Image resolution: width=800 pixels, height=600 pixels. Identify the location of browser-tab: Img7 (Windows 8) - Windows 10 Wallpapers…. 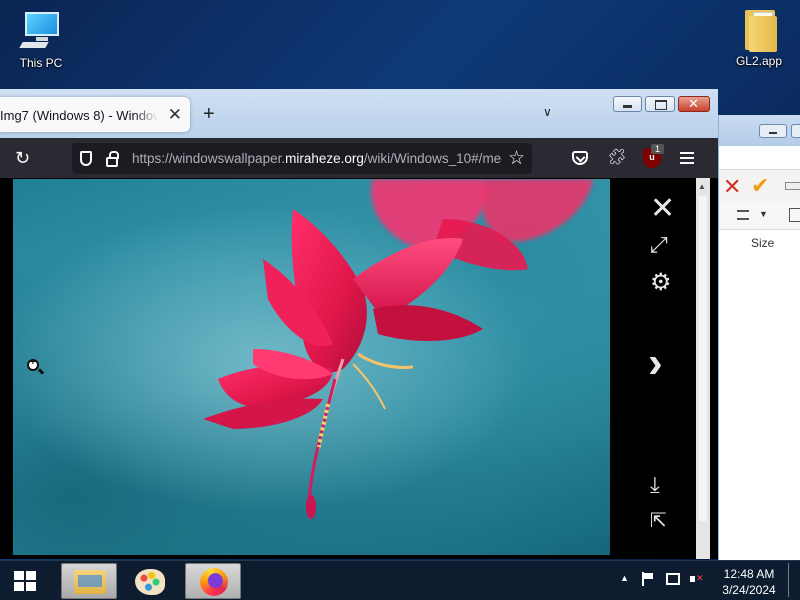
(95, 114).